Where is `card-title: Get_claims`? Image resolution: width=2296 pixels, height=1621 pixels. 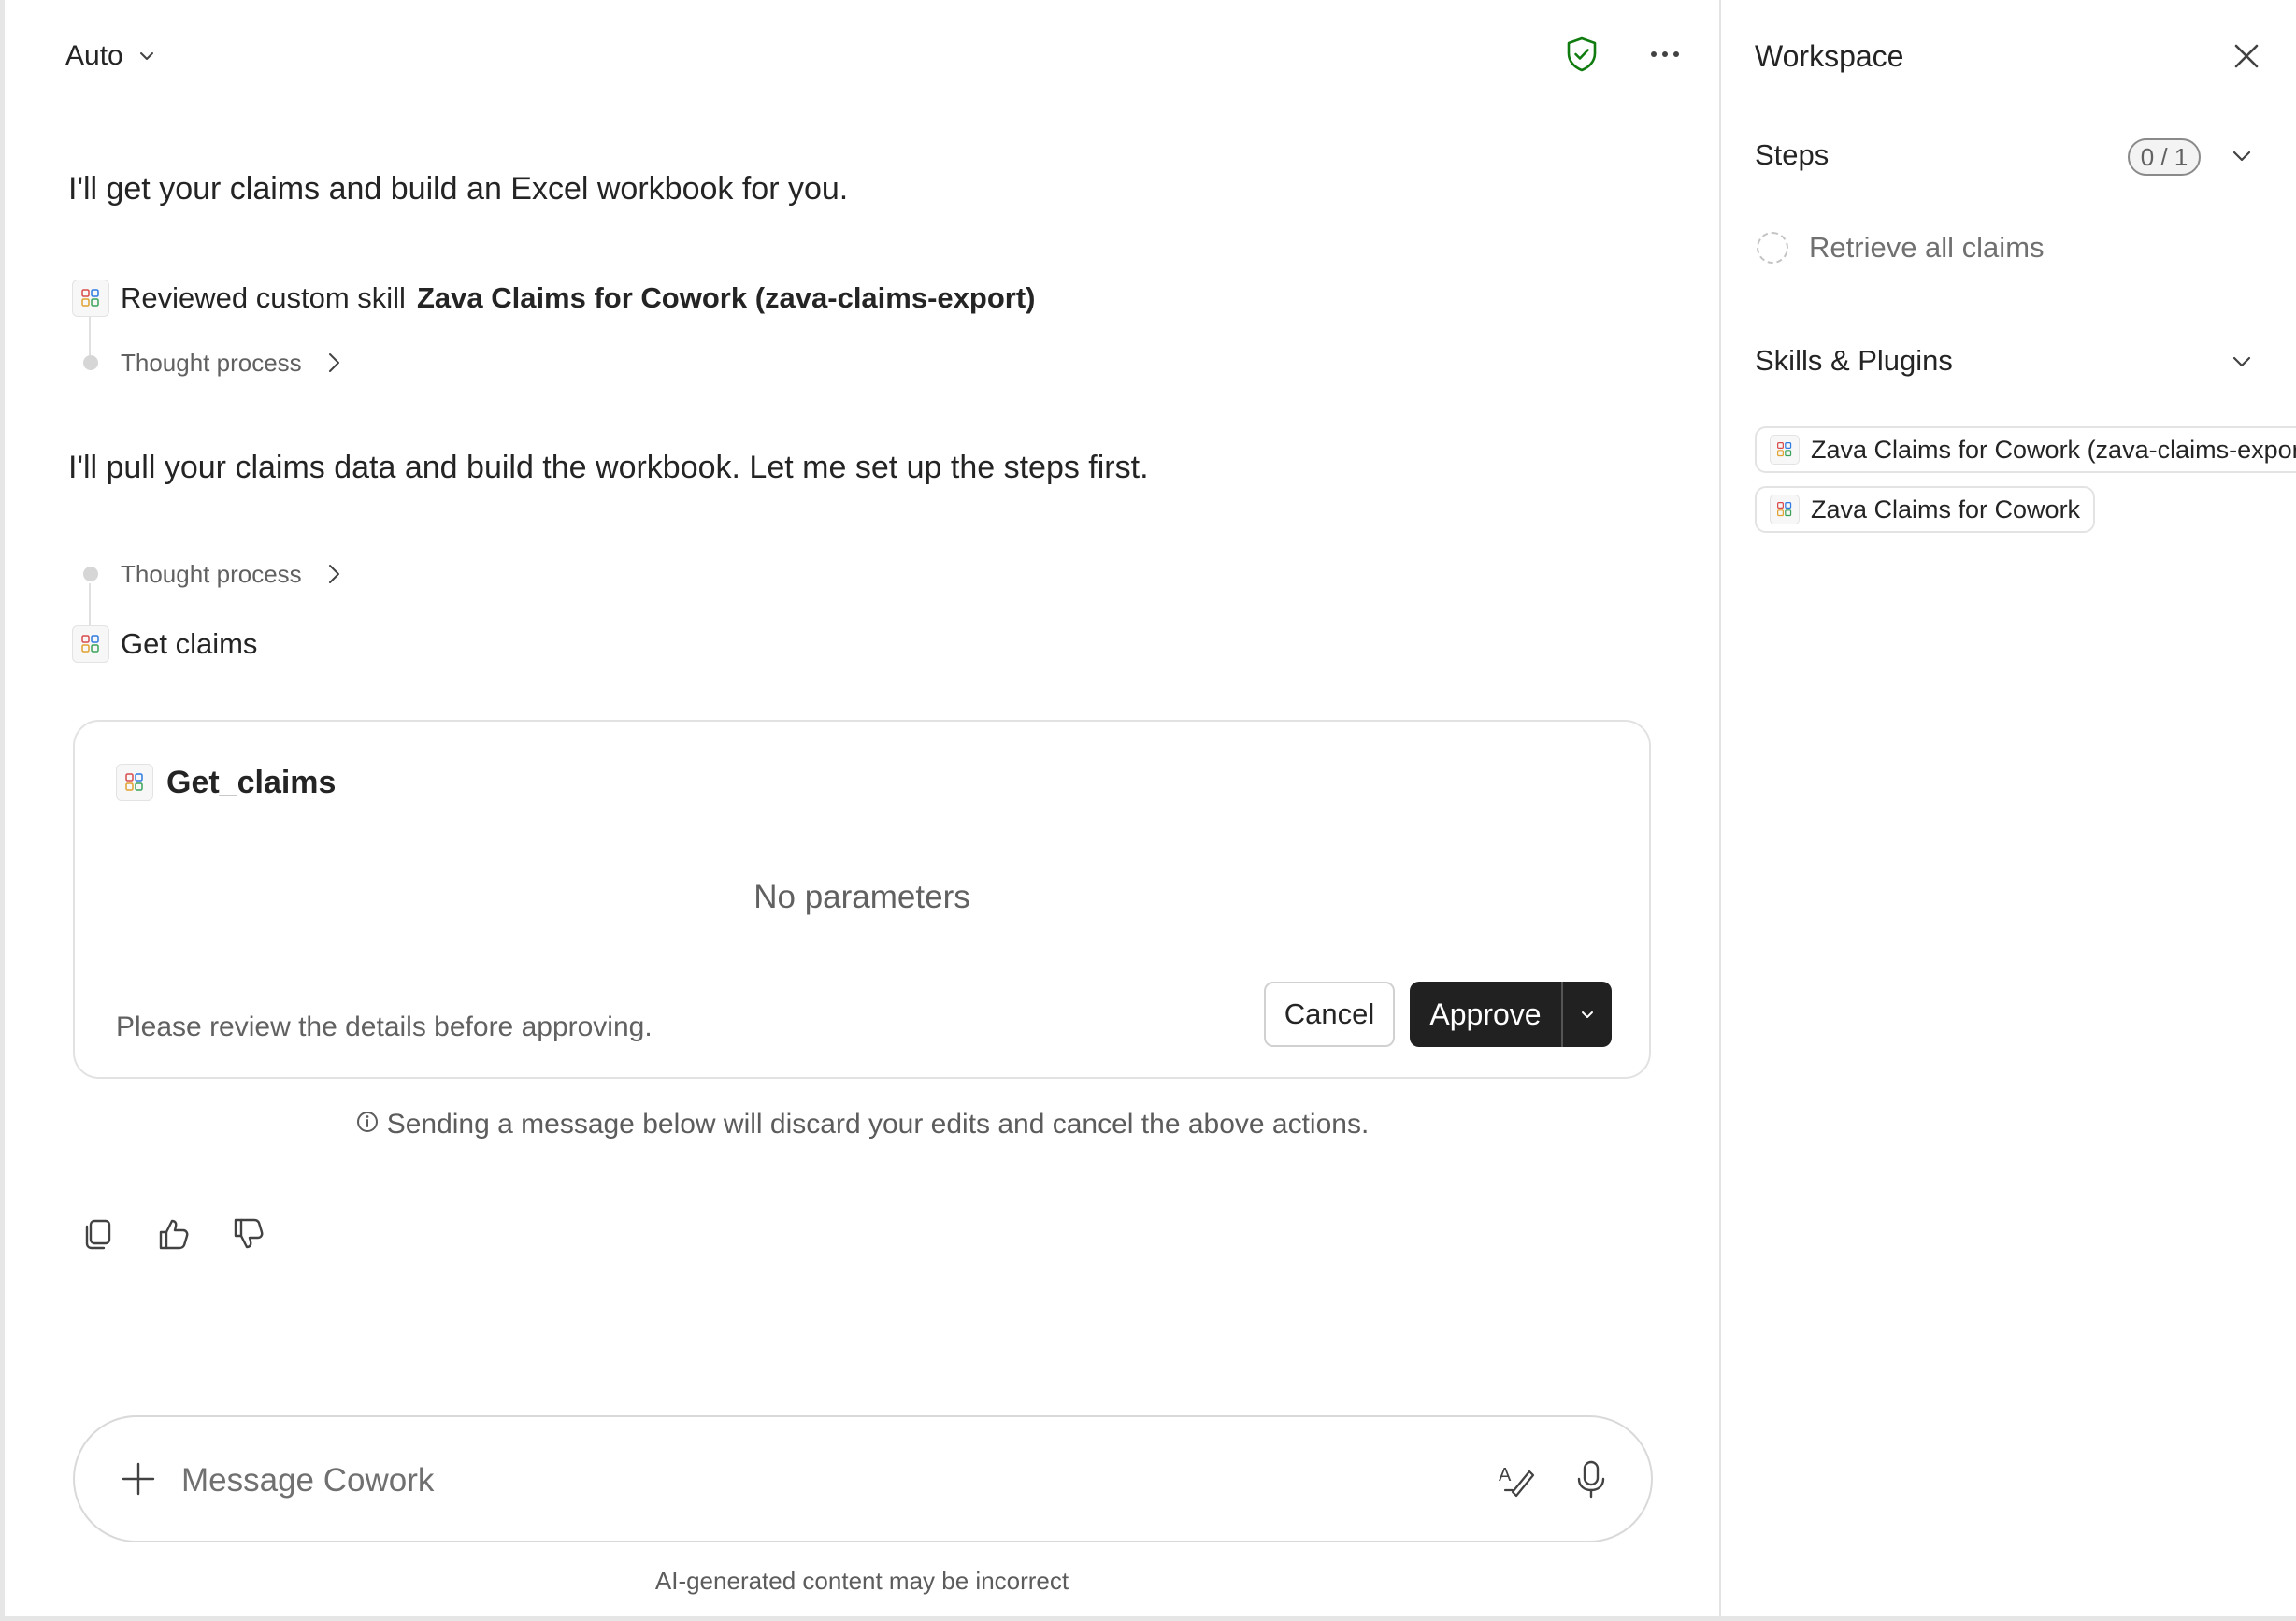 card-title: Get_claims is located at coordinates (226, 782).